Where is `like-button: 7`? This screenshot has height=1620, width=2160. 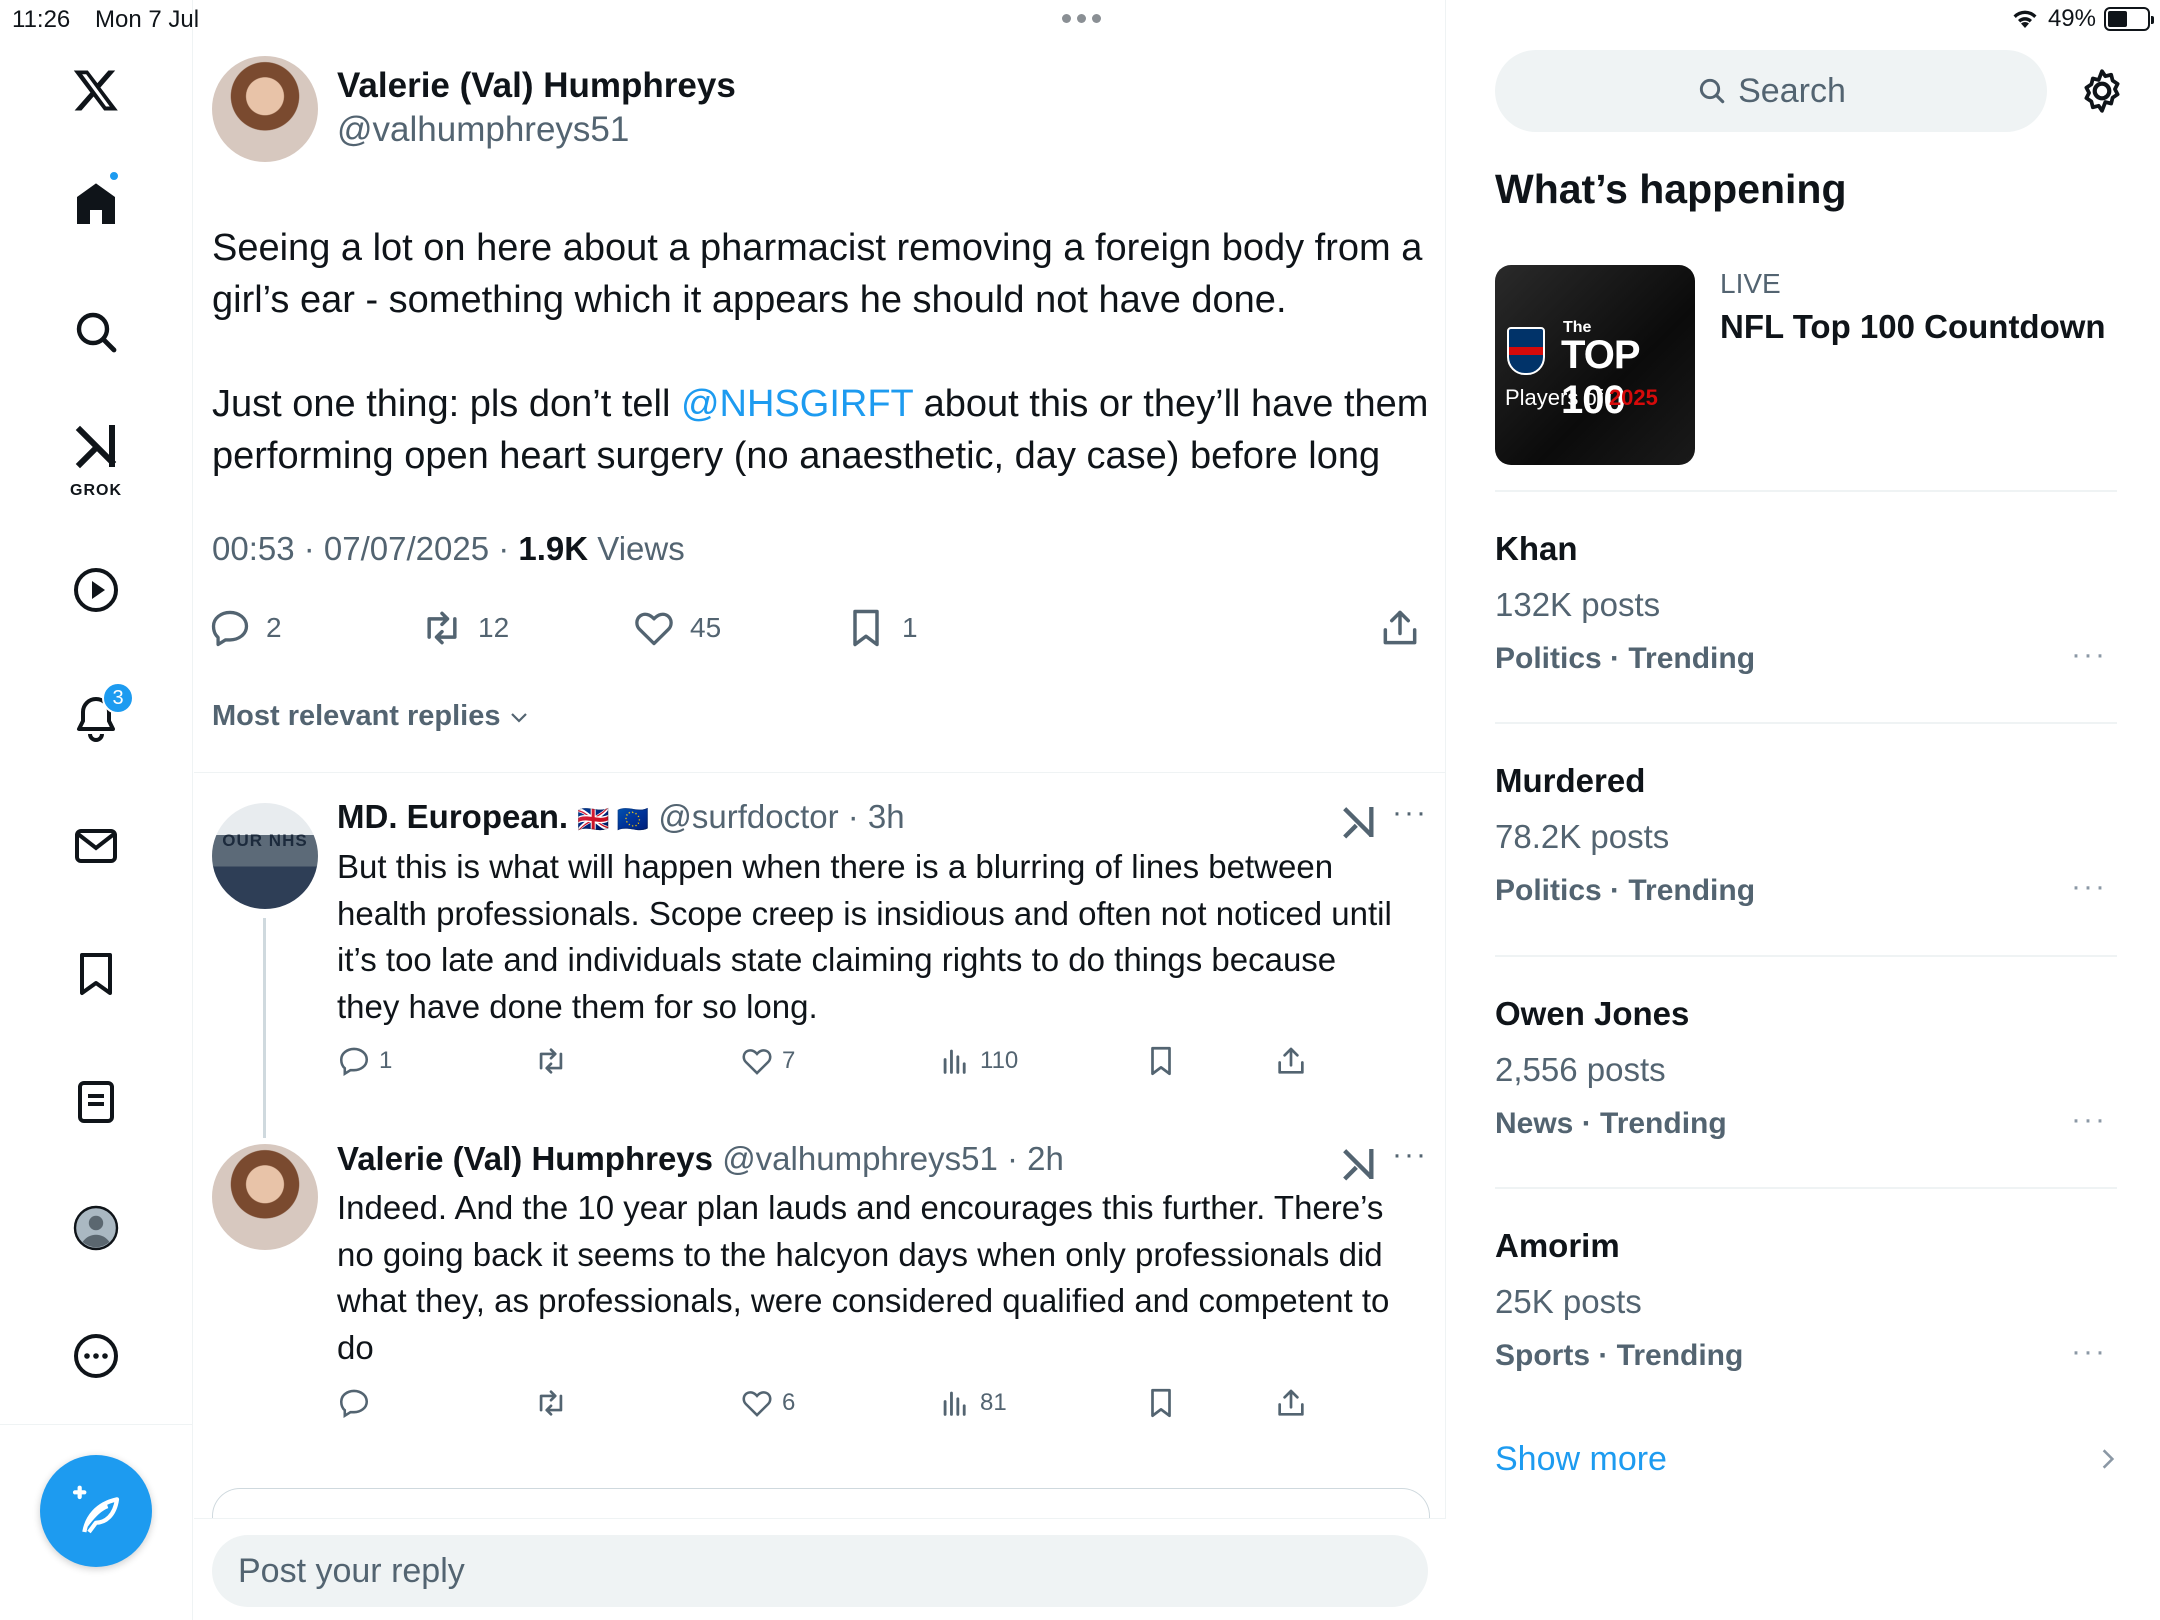
like-button: 7 is located at coordinates (767, 1061).